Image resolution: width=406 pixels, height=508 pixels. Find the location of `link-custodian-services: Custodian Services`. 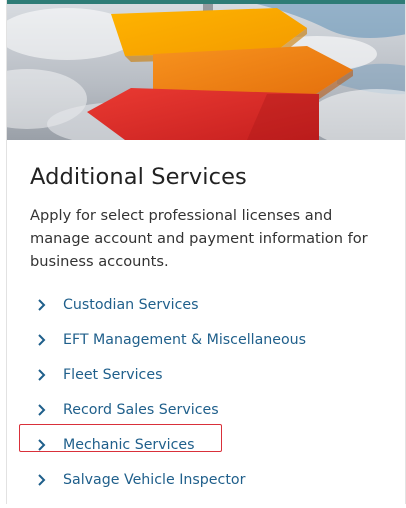

link-custodian-services: Custodian Services is located at coordinates (206, 304).